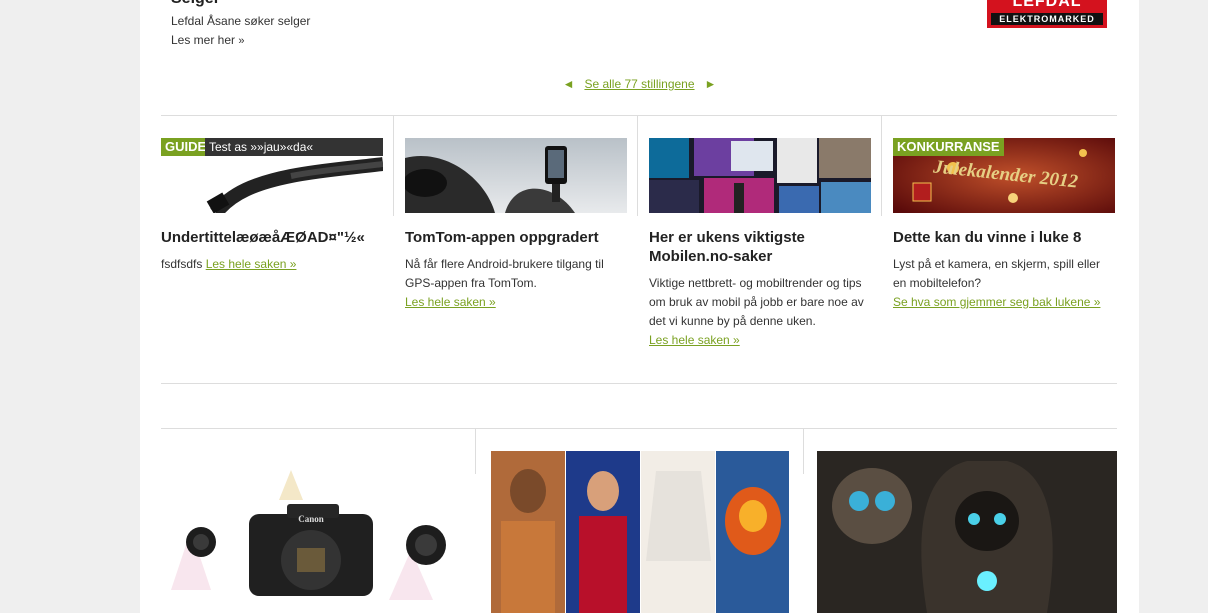 This screenshot has height=613, width=1208. I want to click on article-thumbnail: GUIDE Test as »»jau»«da«, so click(272, 175).